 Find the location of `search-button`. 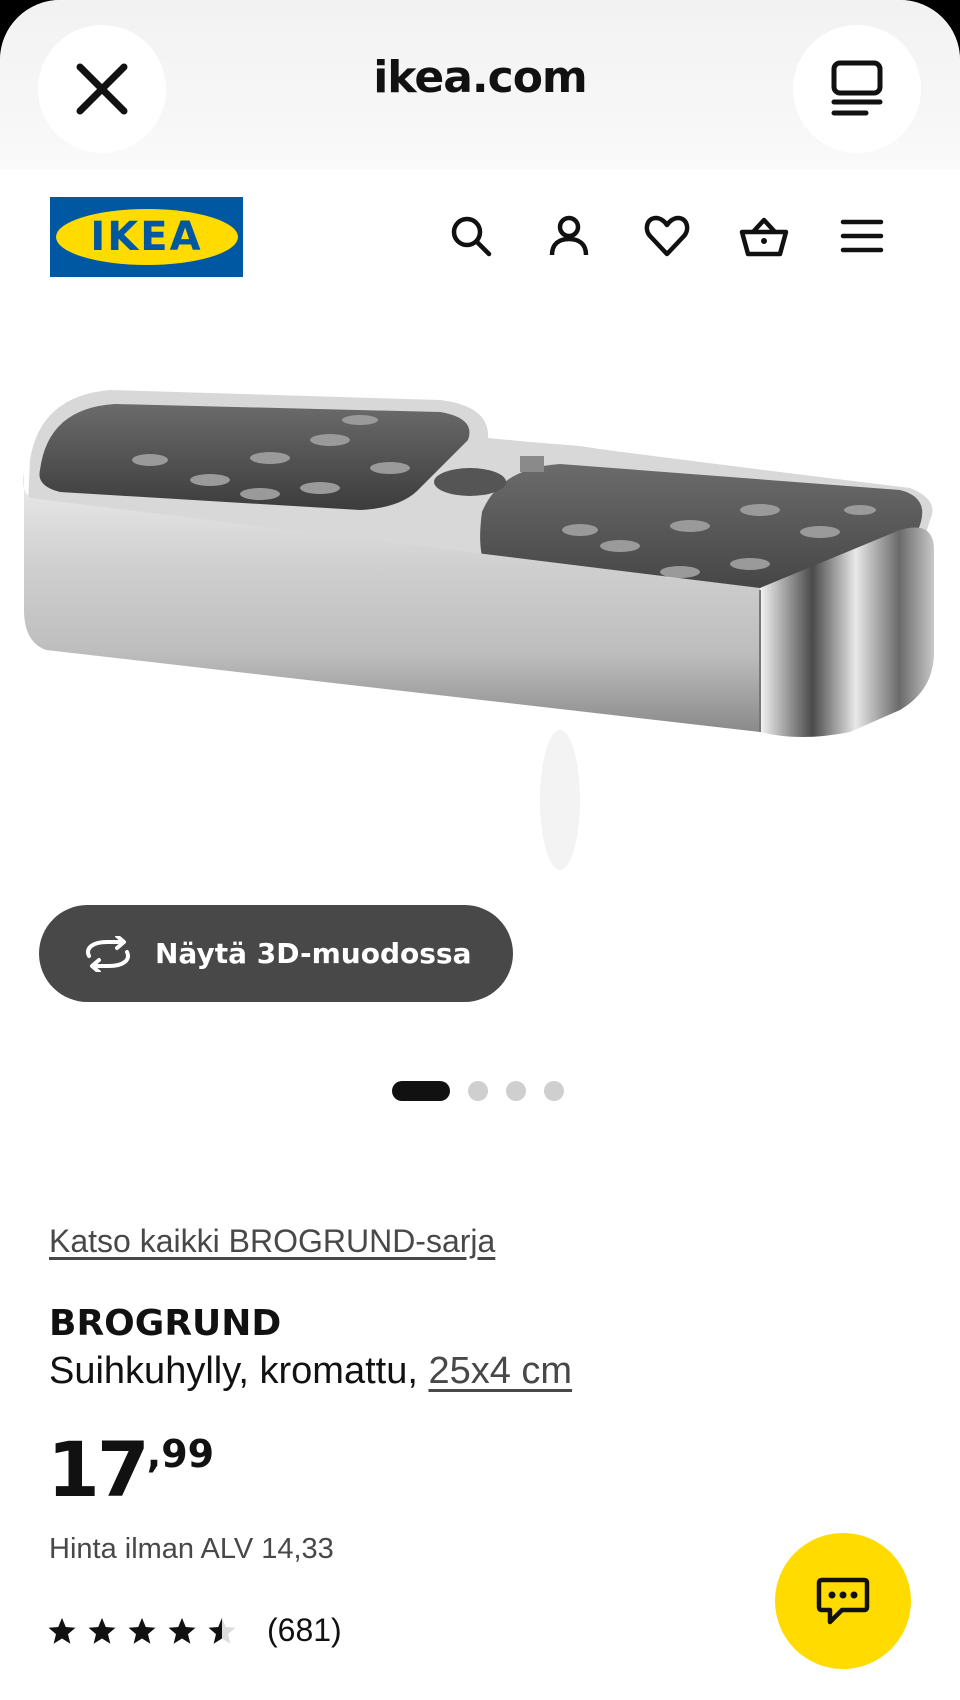

search-button is located at coordinates (471, 236).